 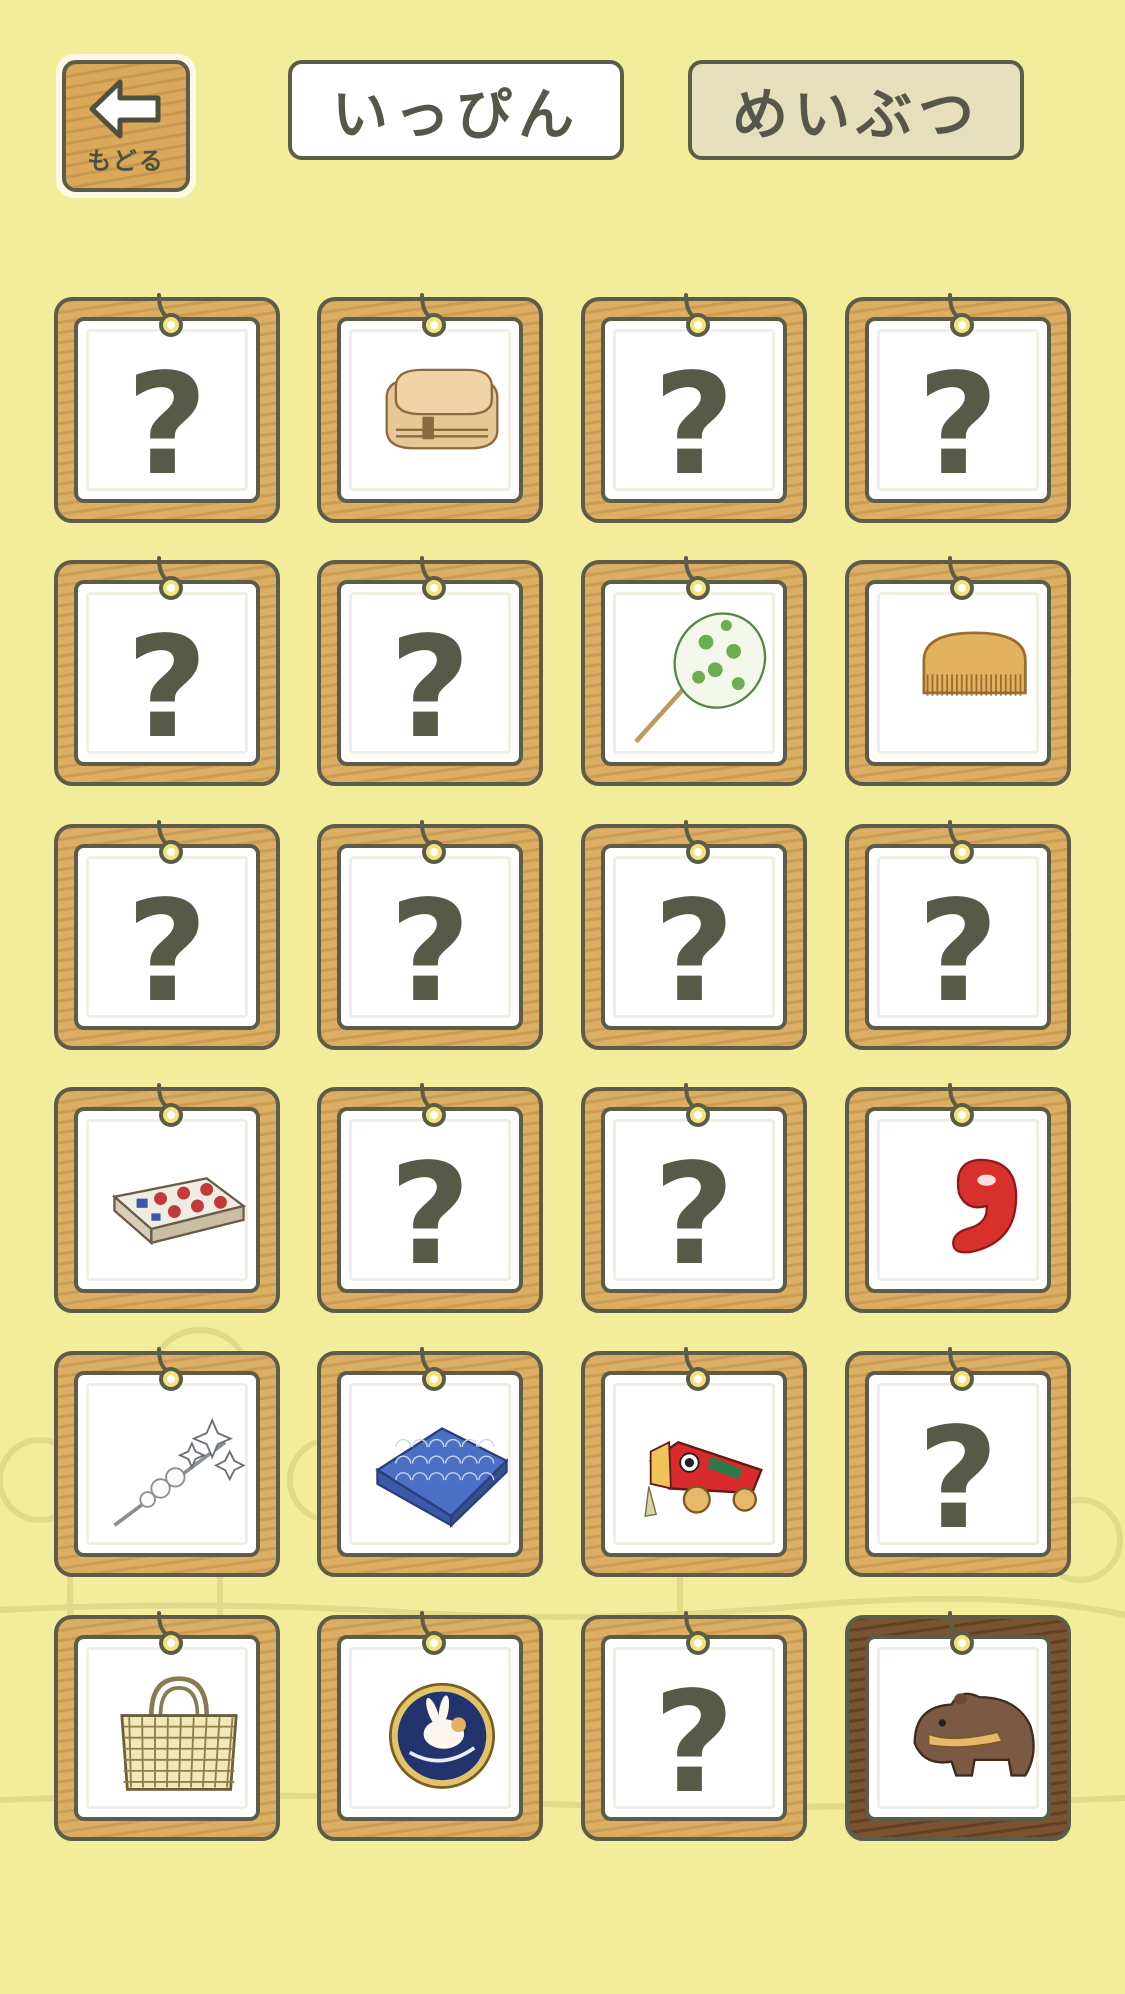 What do you see at coordinates (974, 663) in the screenshot?
I see `wooden-comb-icon` at bounding box center [974, 663].